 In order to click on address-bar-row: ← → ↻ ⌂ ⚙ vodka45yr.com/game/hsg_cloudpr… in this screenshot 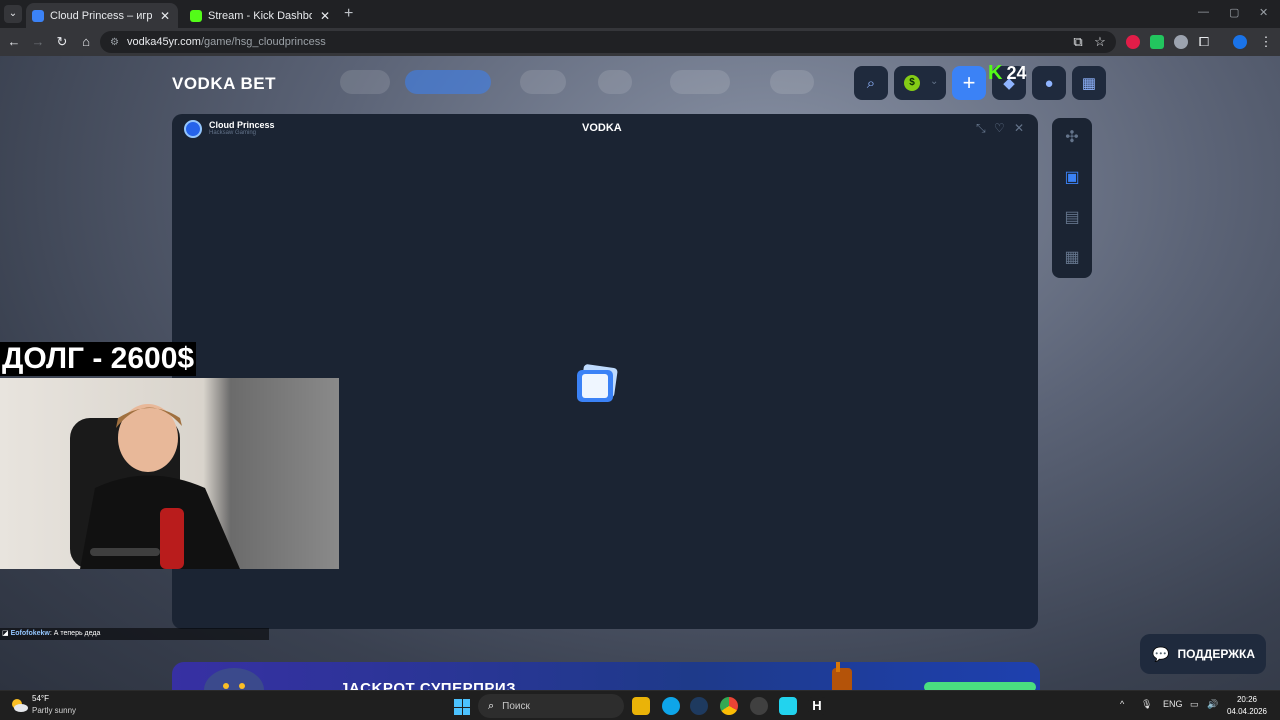, I will do `click(640, 42)`.